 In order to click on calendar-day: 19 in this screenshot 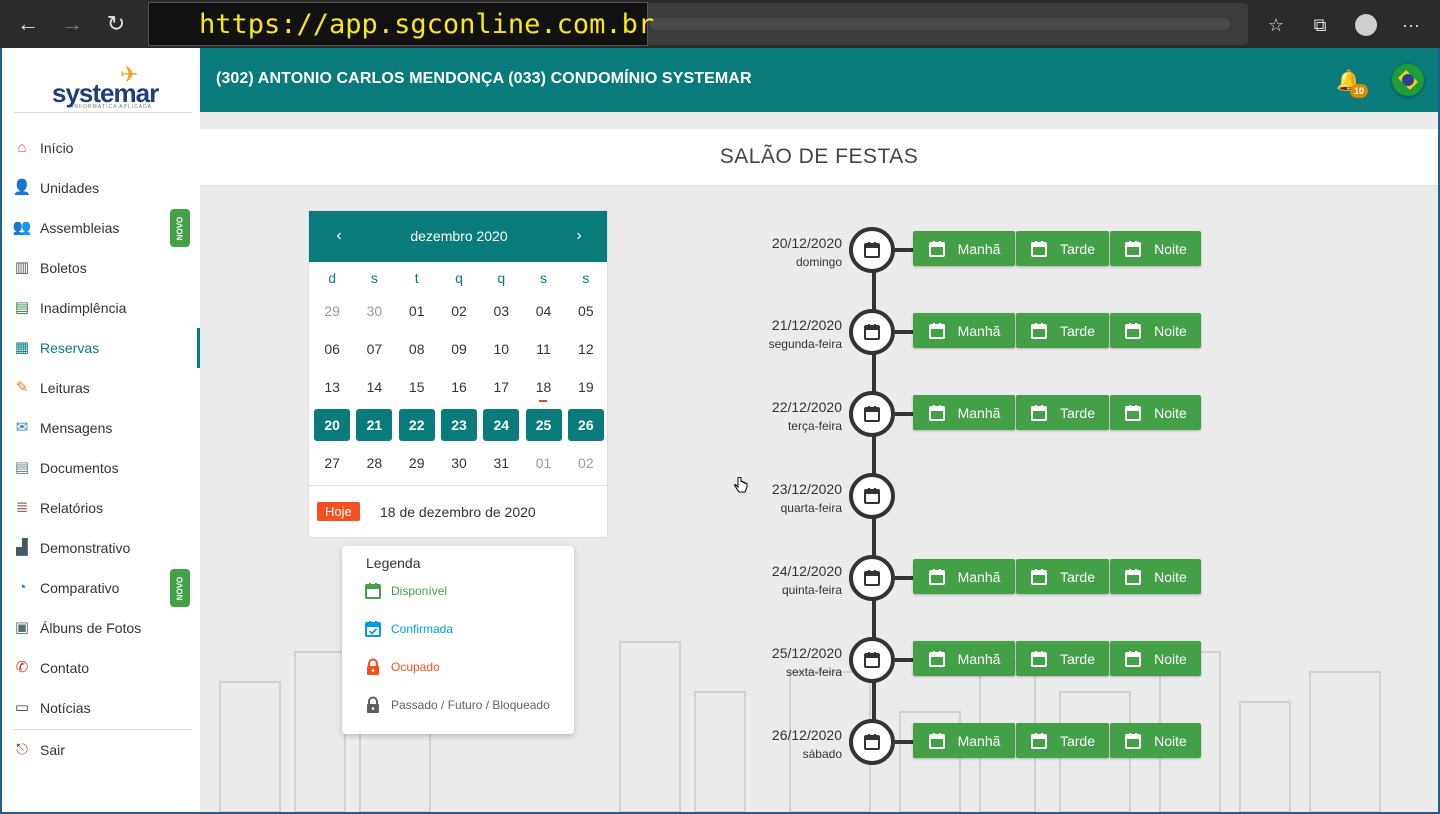, I will do `click(586, 387)`.